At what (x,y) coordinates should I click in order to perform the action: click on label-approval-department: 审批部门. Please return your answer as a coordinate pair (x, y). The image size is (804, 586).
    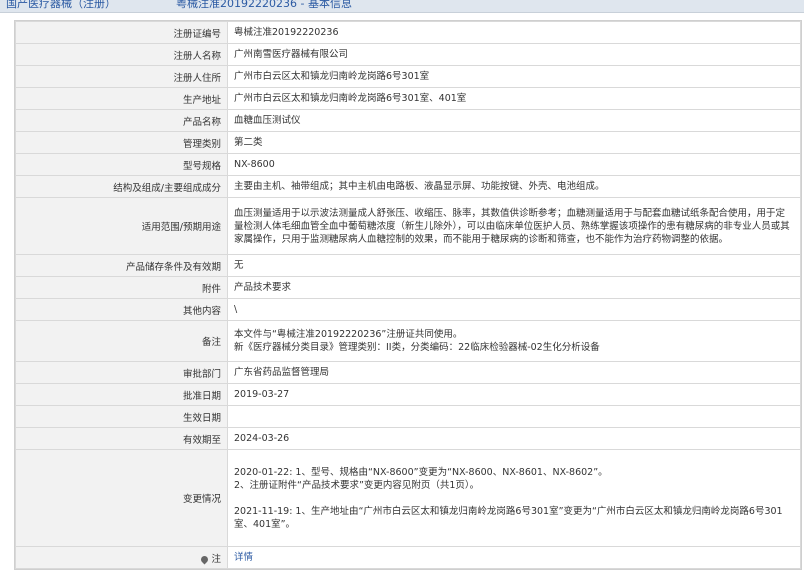
    Looking at the image, I should click on (121, 372).